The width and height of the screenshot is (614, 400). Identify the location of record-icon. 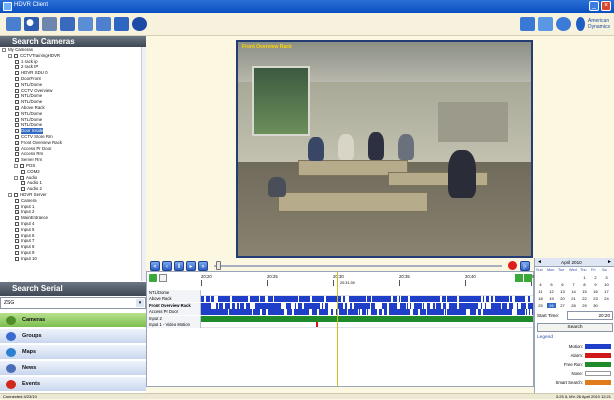
(512, 265).